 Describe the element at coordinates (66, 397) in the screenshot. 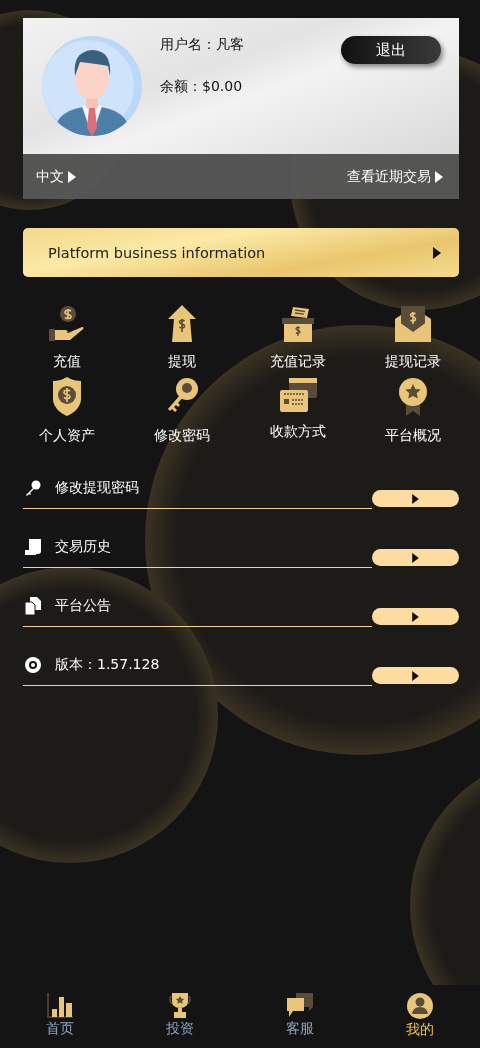

I see `shield-dollar-icon` at that location.